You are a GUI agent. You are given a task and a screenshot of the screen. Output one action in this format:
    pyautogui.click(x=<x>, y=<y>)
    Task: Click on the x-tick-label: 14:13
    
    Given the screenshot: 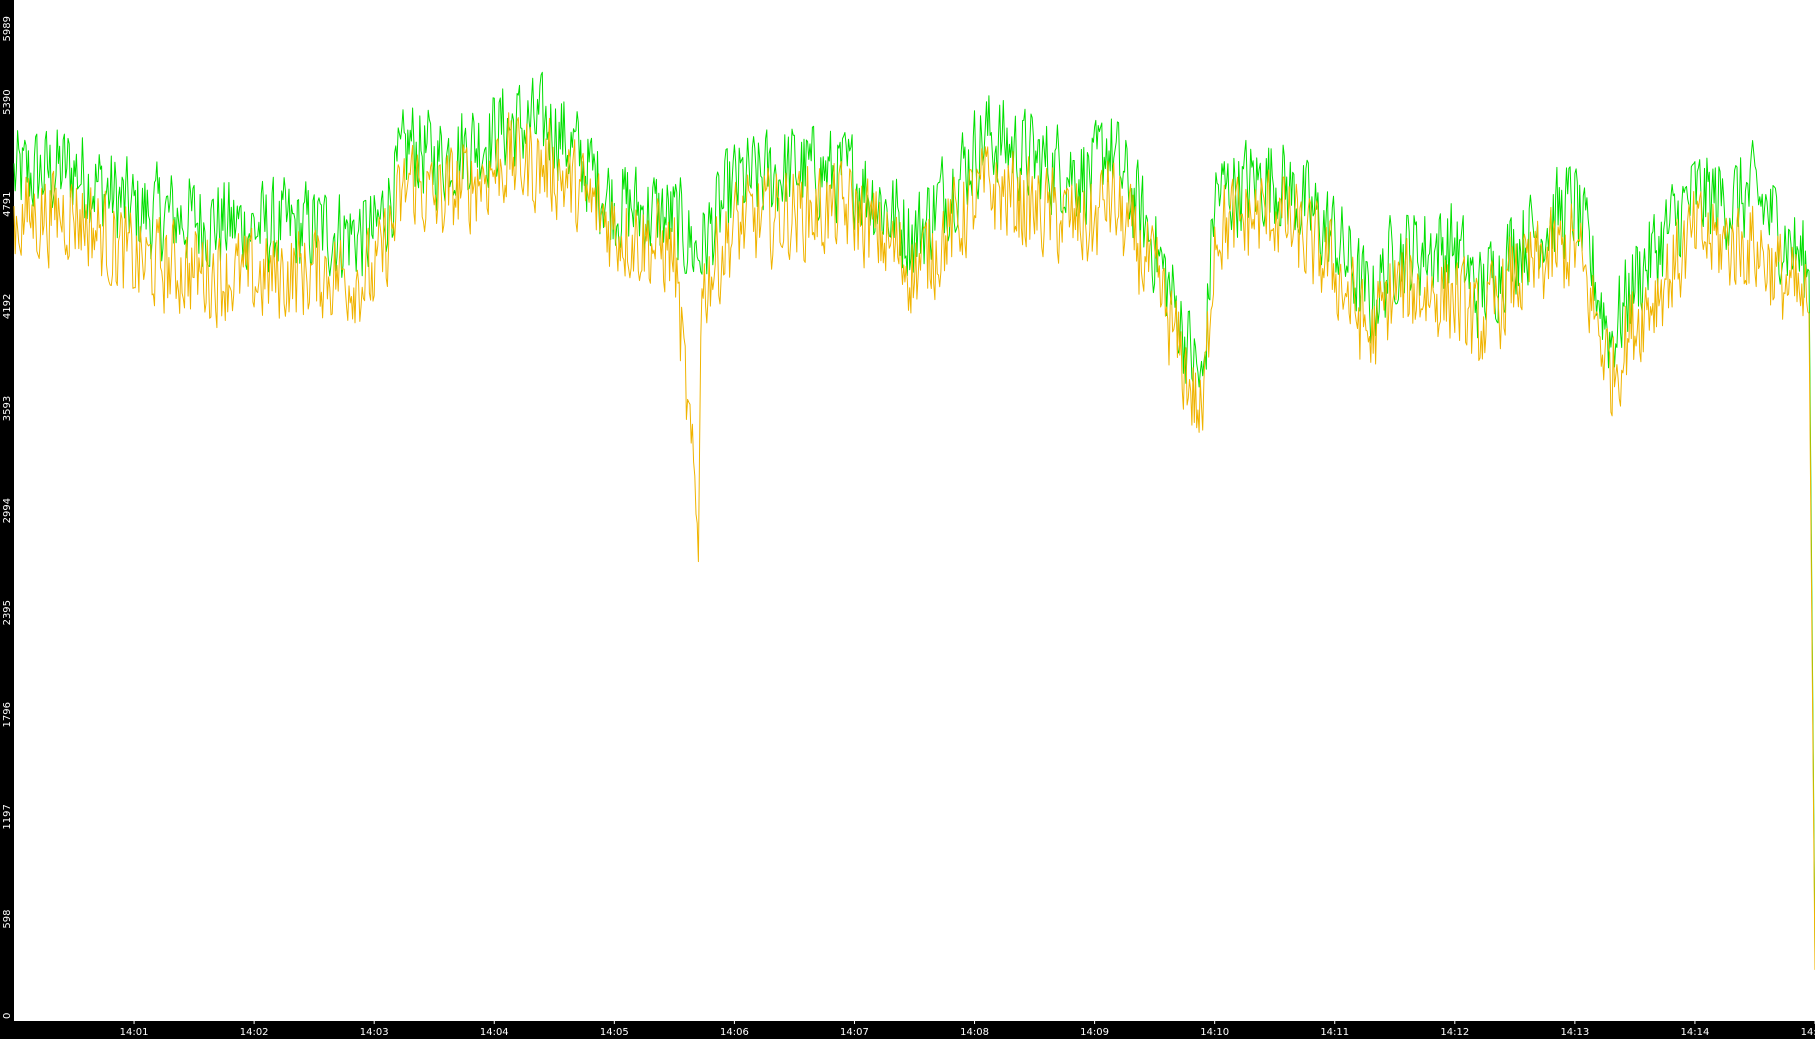 What is the action you would take?
    pyautogui.click(x=1574, y=1032)
    